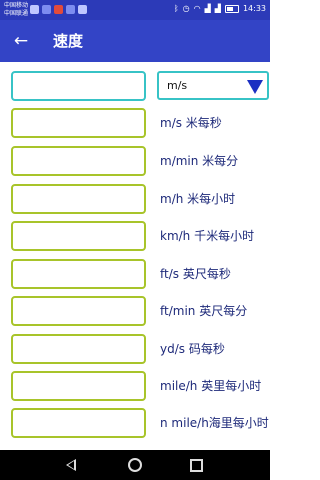  What do you see at coordinates (16, 13) in the screenshot?
I see `carrier-2: 中国联通` at bounding box center [16, 13].